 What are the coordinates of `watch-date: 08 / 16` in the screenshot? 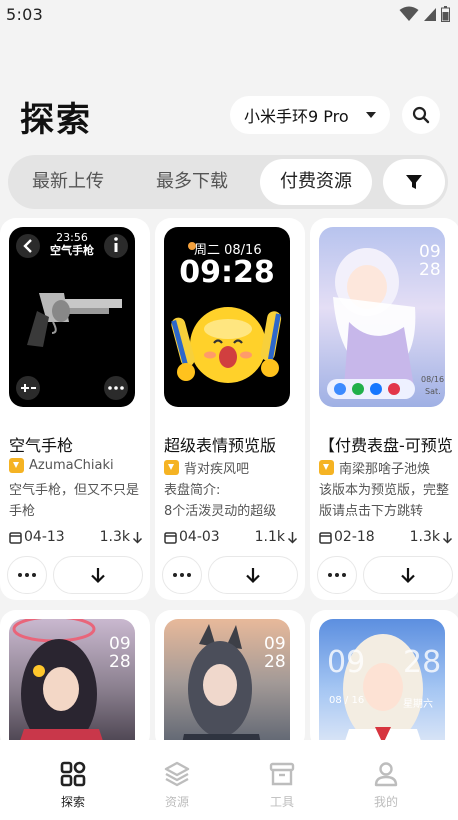 It's located at (347, 700).